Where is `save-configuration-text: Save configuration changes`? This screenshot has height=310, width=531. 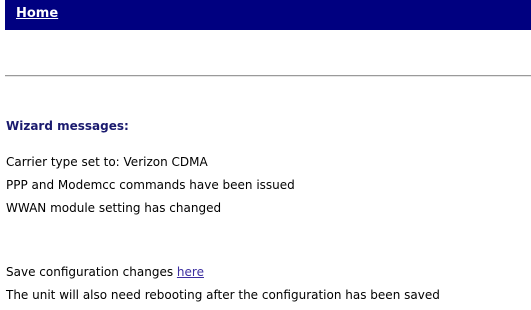
save-configuration-text: Save configuration changes is located at coordinates (91, 272).